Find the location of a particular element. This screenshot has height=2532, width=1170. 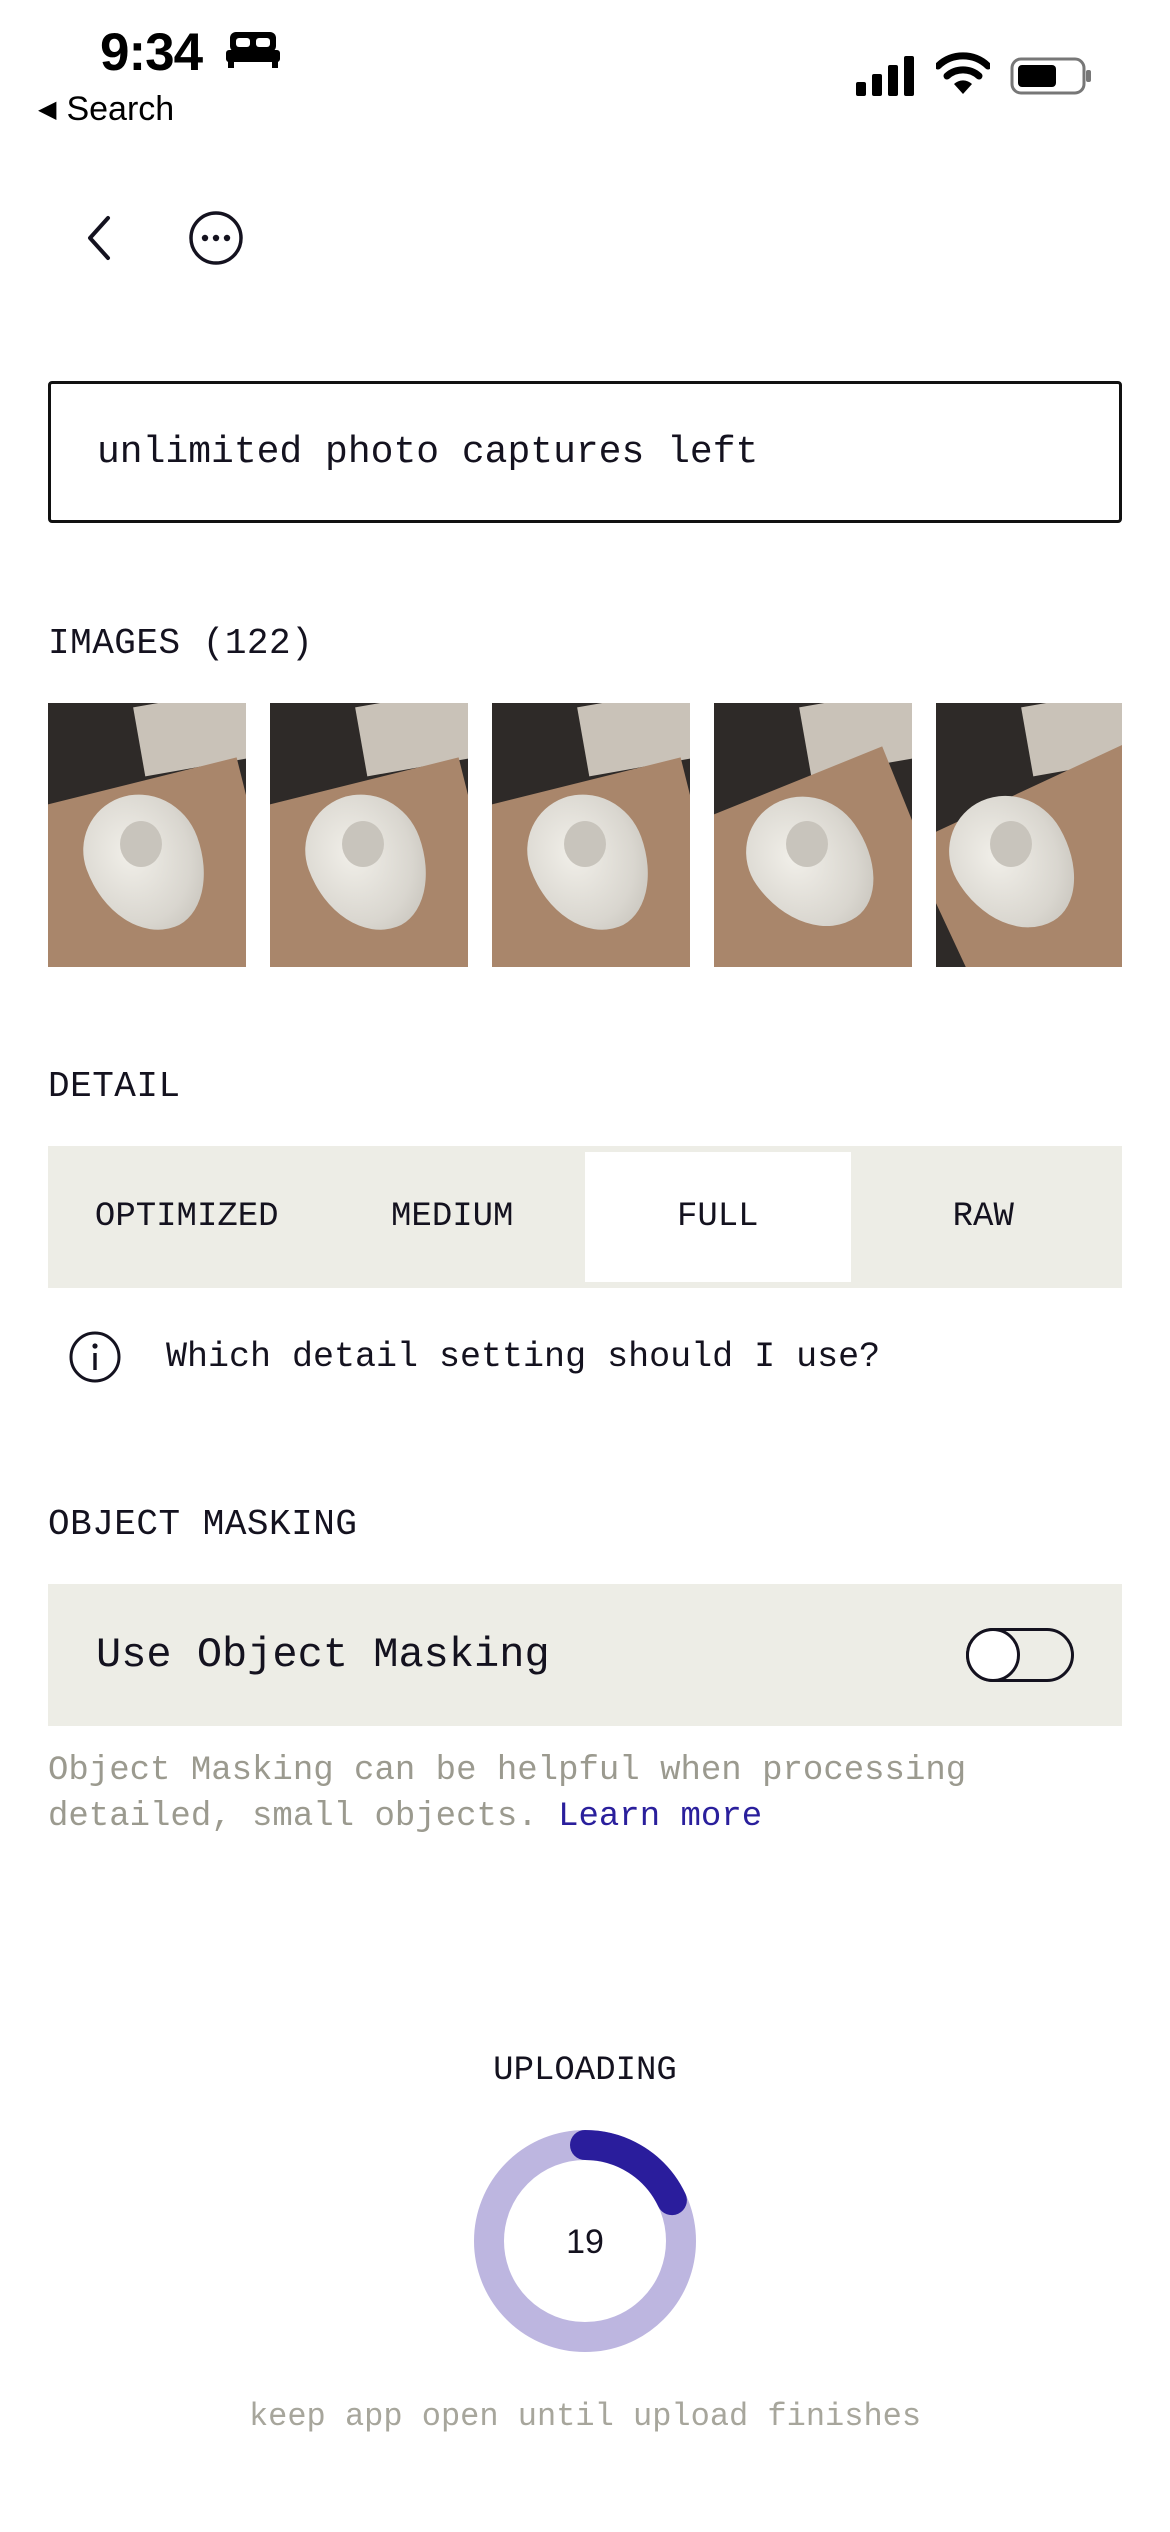

back-triangle-icon: ◀ is located at coordinates (47, 109).